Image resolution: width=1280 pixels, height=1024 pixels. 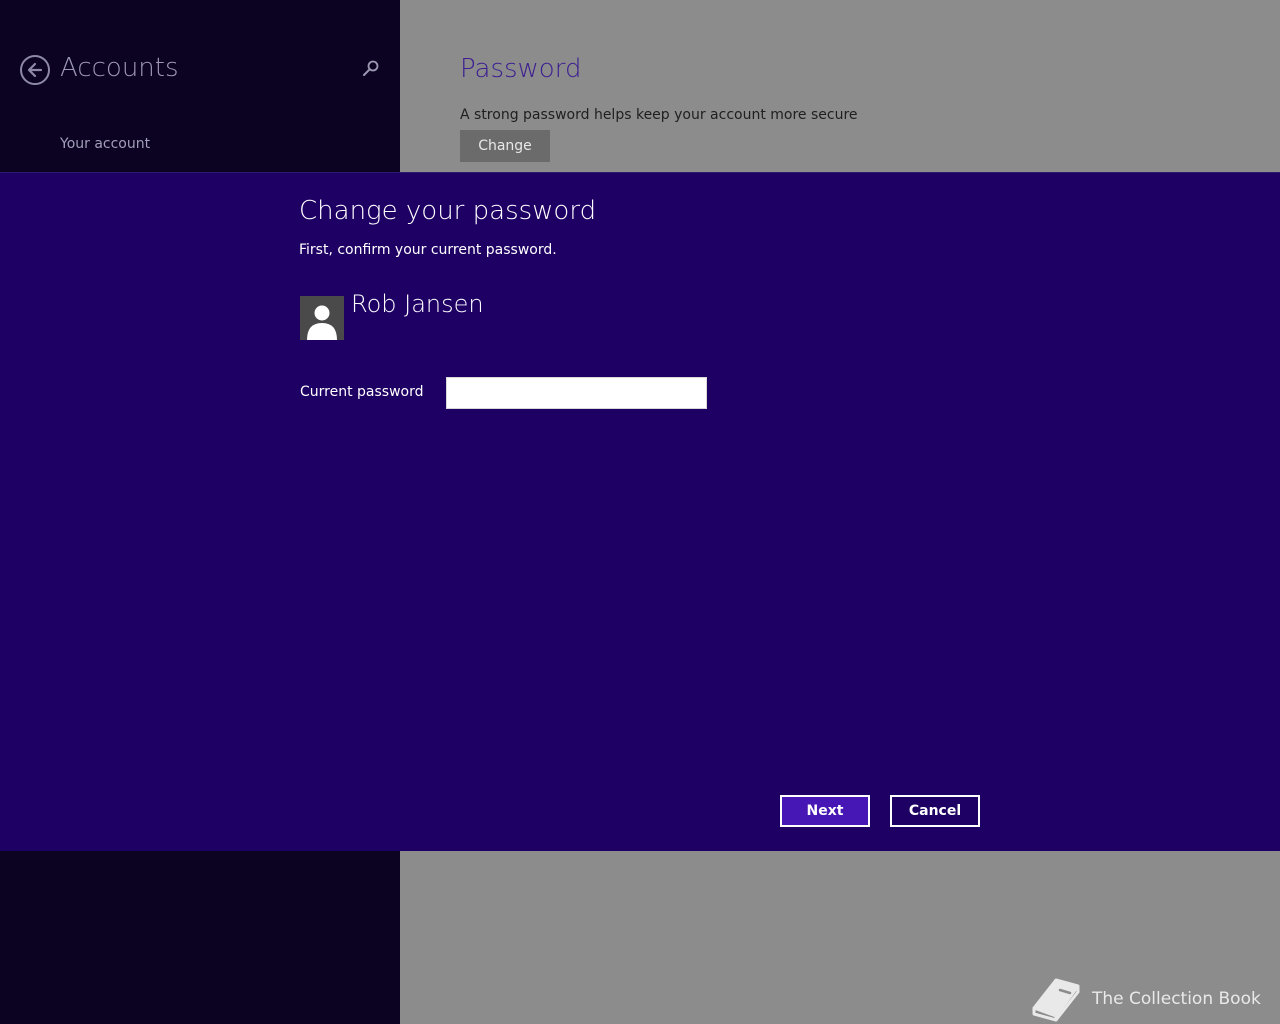 What do you see at coordinates (576, 393) in the screenshot?
I see `current-password-input` at bounding box center [576, 393].